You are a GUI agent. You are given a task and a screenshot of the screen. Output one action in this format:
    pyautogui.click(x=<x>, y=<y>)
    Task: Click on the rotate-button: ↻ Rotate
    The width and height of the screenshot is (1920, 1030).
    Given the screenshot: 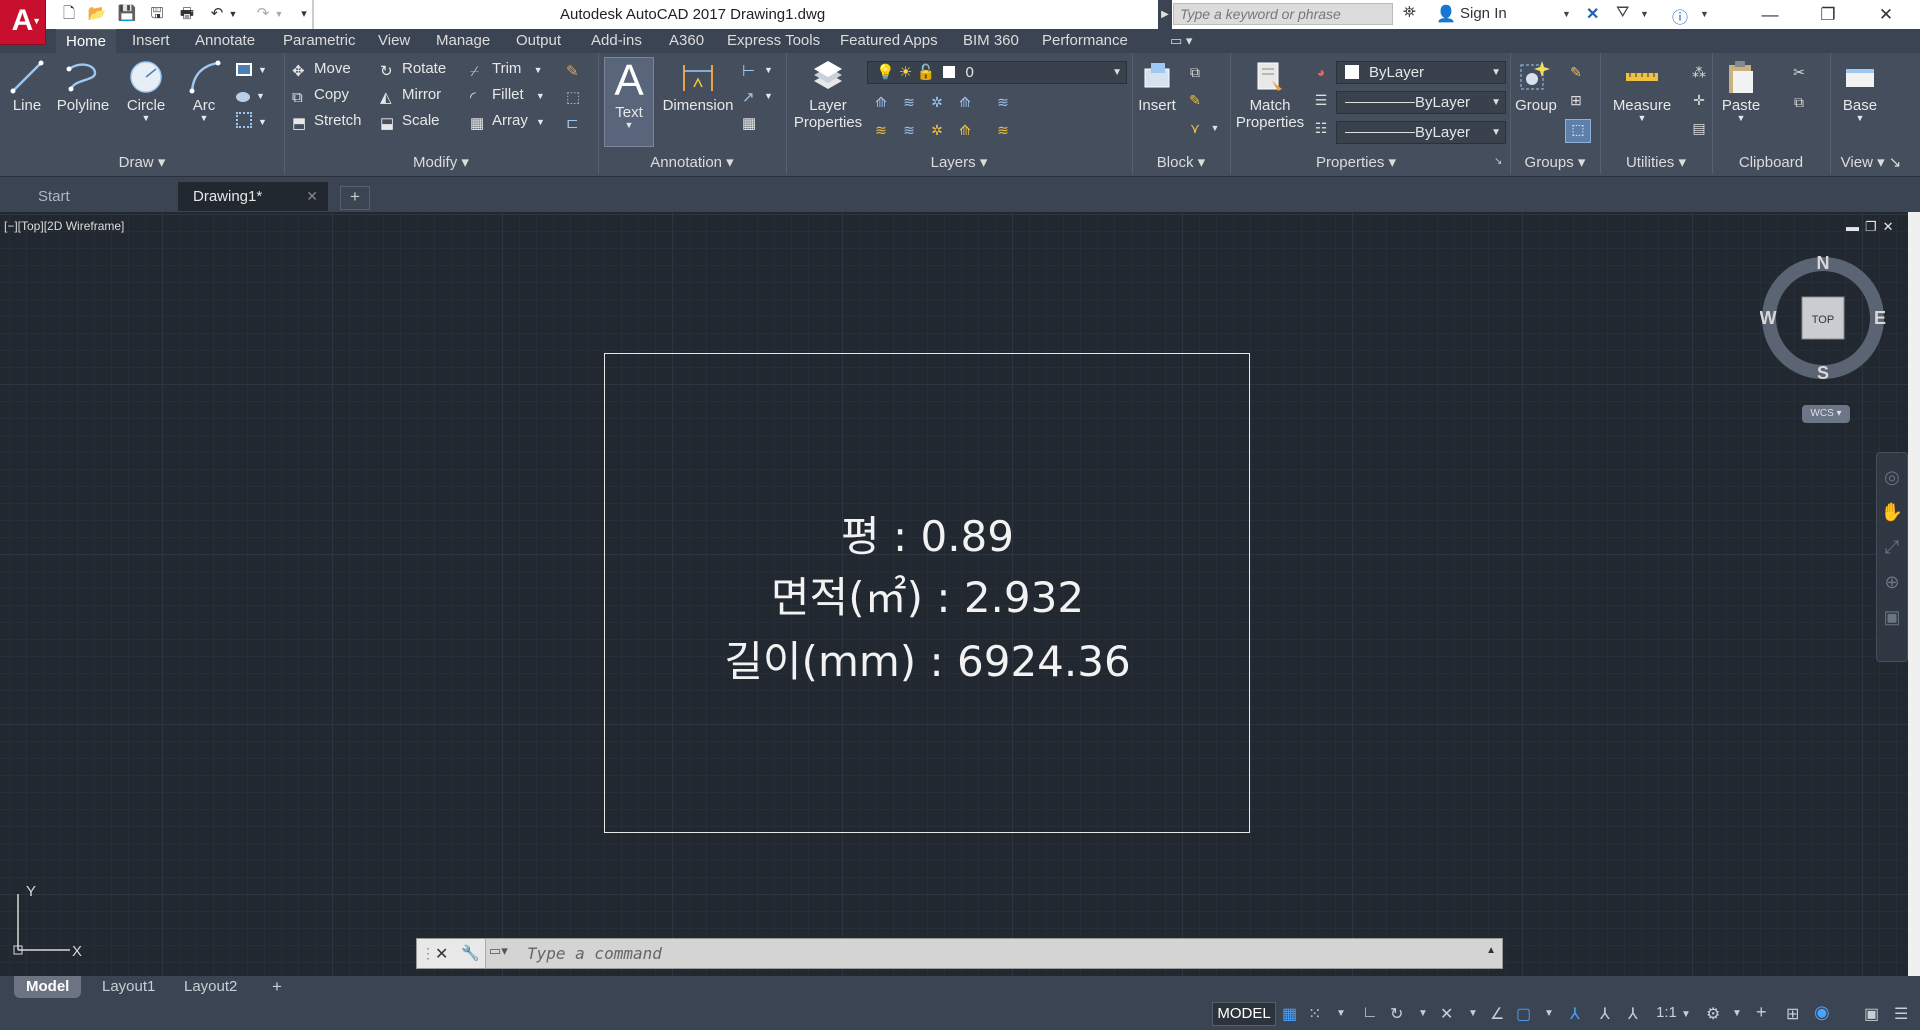 What is the action you would take?
    pyautogui.click(x=413, y=69)
    